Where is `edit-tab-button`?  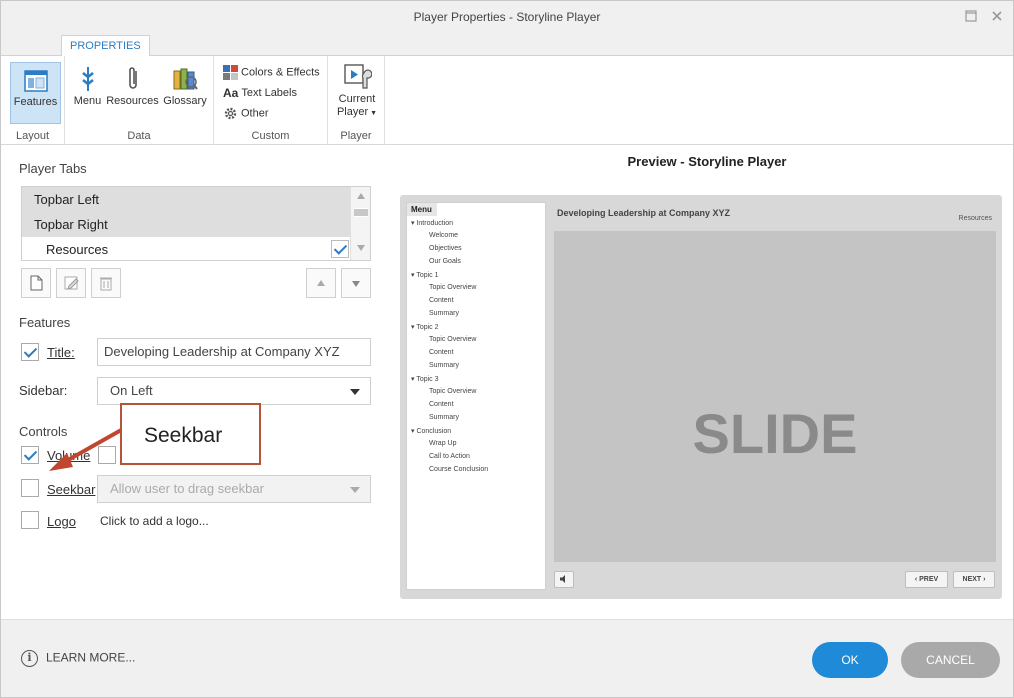 edit-tab-button is located at coordinates (71, 283).